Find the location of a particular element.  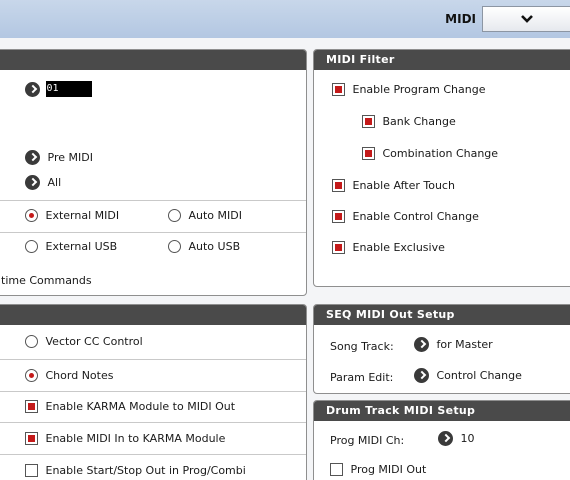

realtime-commands-label: time Commands is located at coordinates (46, 280).